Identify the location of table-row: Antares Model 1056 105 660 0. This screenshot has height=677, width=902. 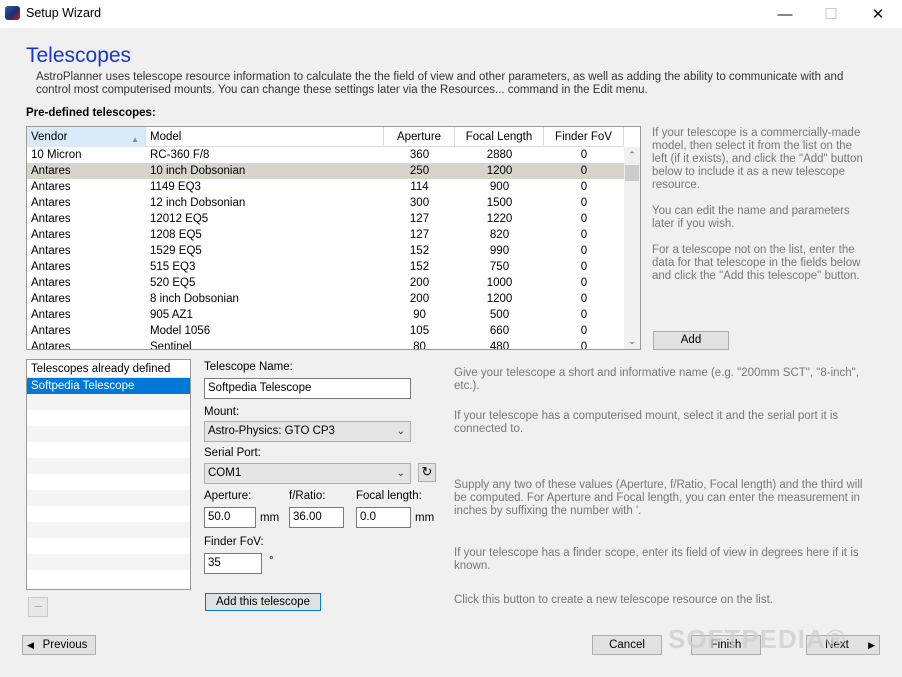
(325, 331).